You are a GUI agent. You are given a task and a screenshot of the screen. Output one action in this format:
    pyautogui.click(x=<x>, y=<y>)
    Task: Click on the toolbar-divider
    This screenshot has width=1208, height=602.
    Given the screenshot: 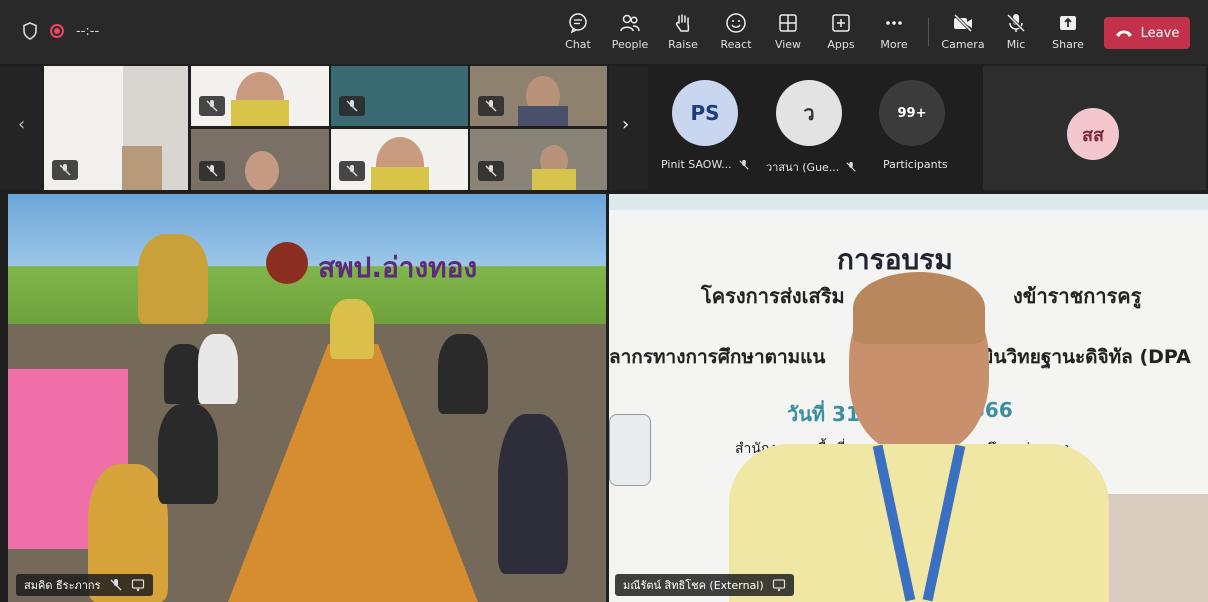 What is the action you would take?
    pyautogui.click(x=928, y=32)
    